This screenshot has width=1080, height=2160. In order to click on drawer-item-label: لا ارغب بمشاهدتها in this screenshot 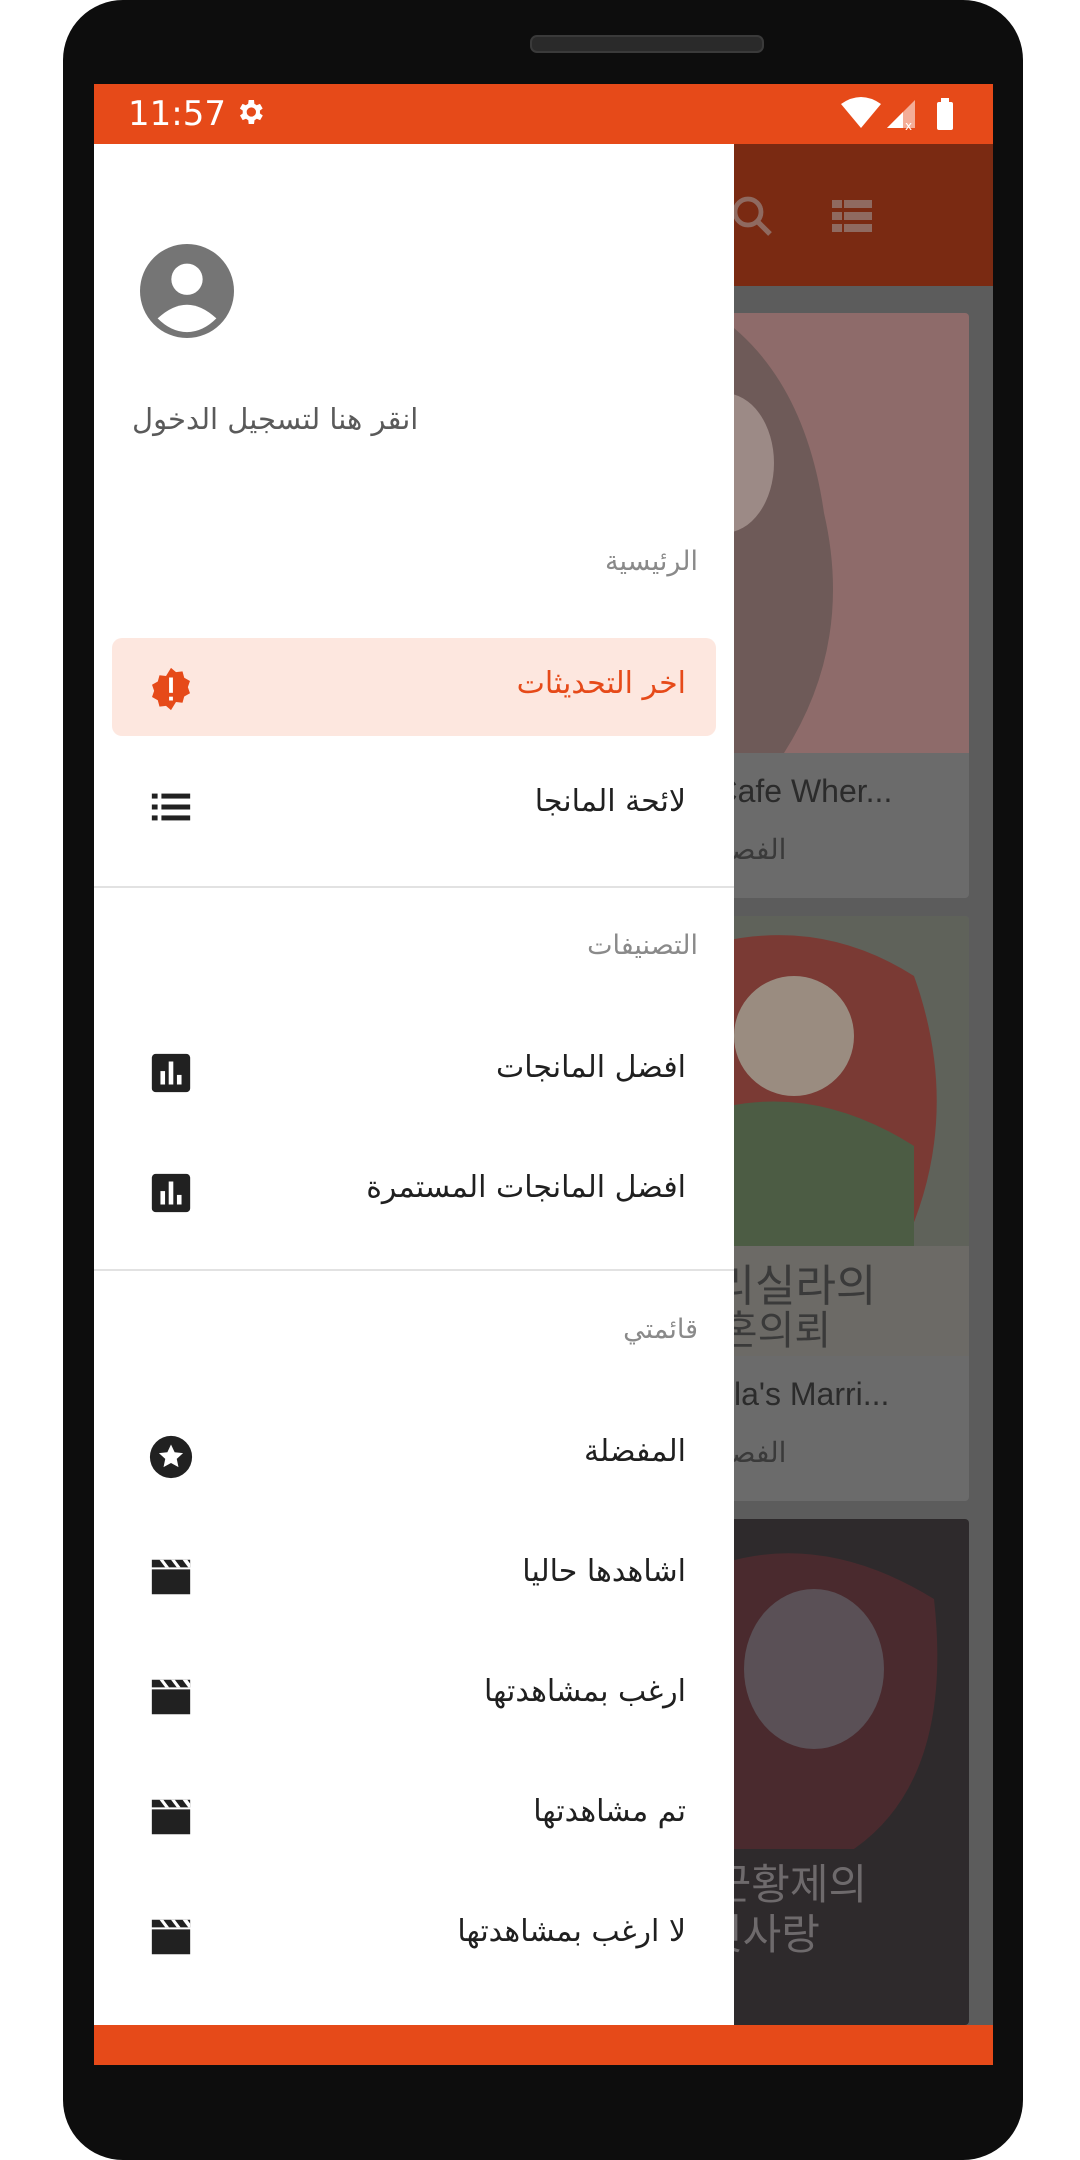, I will do `click(571, 1931)`.